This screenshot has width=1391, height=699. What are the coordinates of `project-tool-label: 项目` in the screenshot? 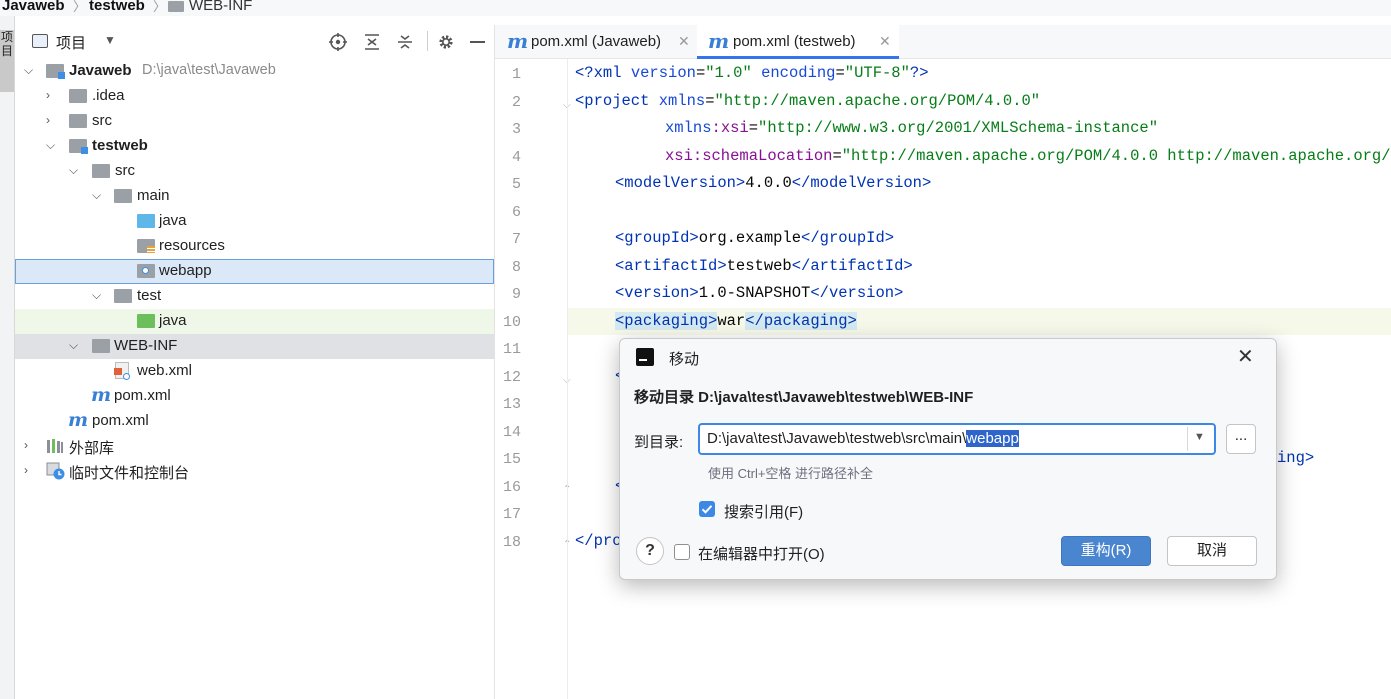 It's located at (7, 44).